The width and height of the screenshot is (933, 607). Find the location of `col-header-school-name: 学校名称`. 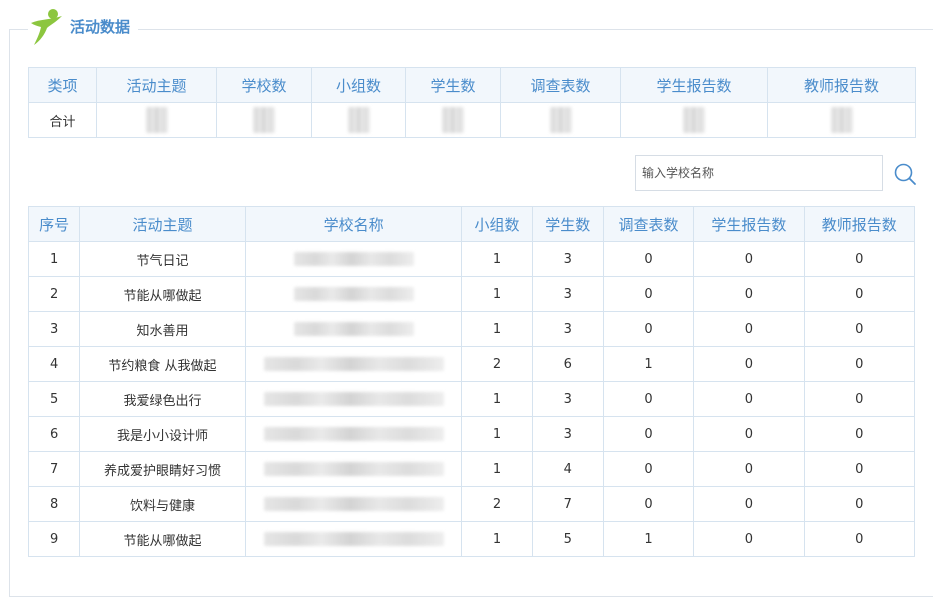

col-header-school-name: 学校名称 is located at coordinates (353, 224).